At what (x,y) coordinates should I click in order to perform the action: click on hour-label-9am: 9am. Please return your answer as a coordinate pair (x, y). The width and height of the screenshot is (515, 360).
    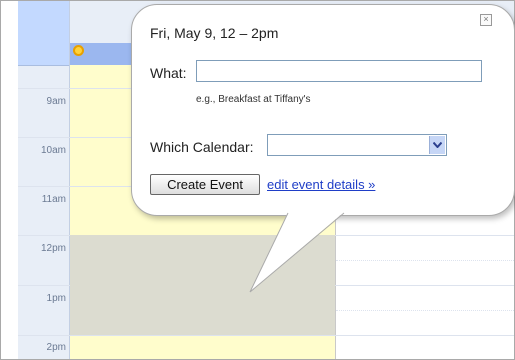
    Looking at the image, I should click on (56, 101).